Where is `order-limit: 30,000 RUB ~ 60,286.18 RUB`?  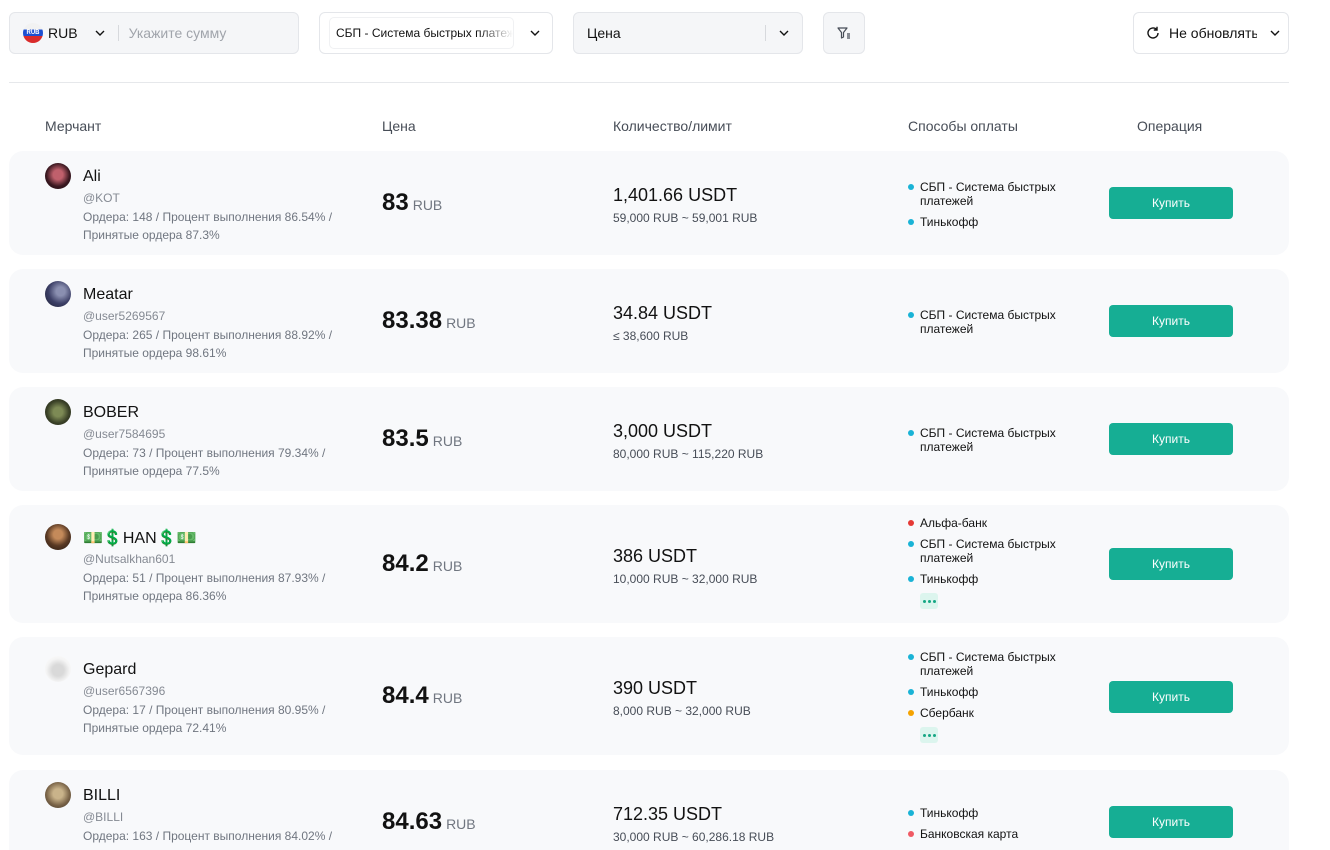 order-limit: 30,000 RUB ~ 60,286.18 RUB is located at coordinates (694, 837).